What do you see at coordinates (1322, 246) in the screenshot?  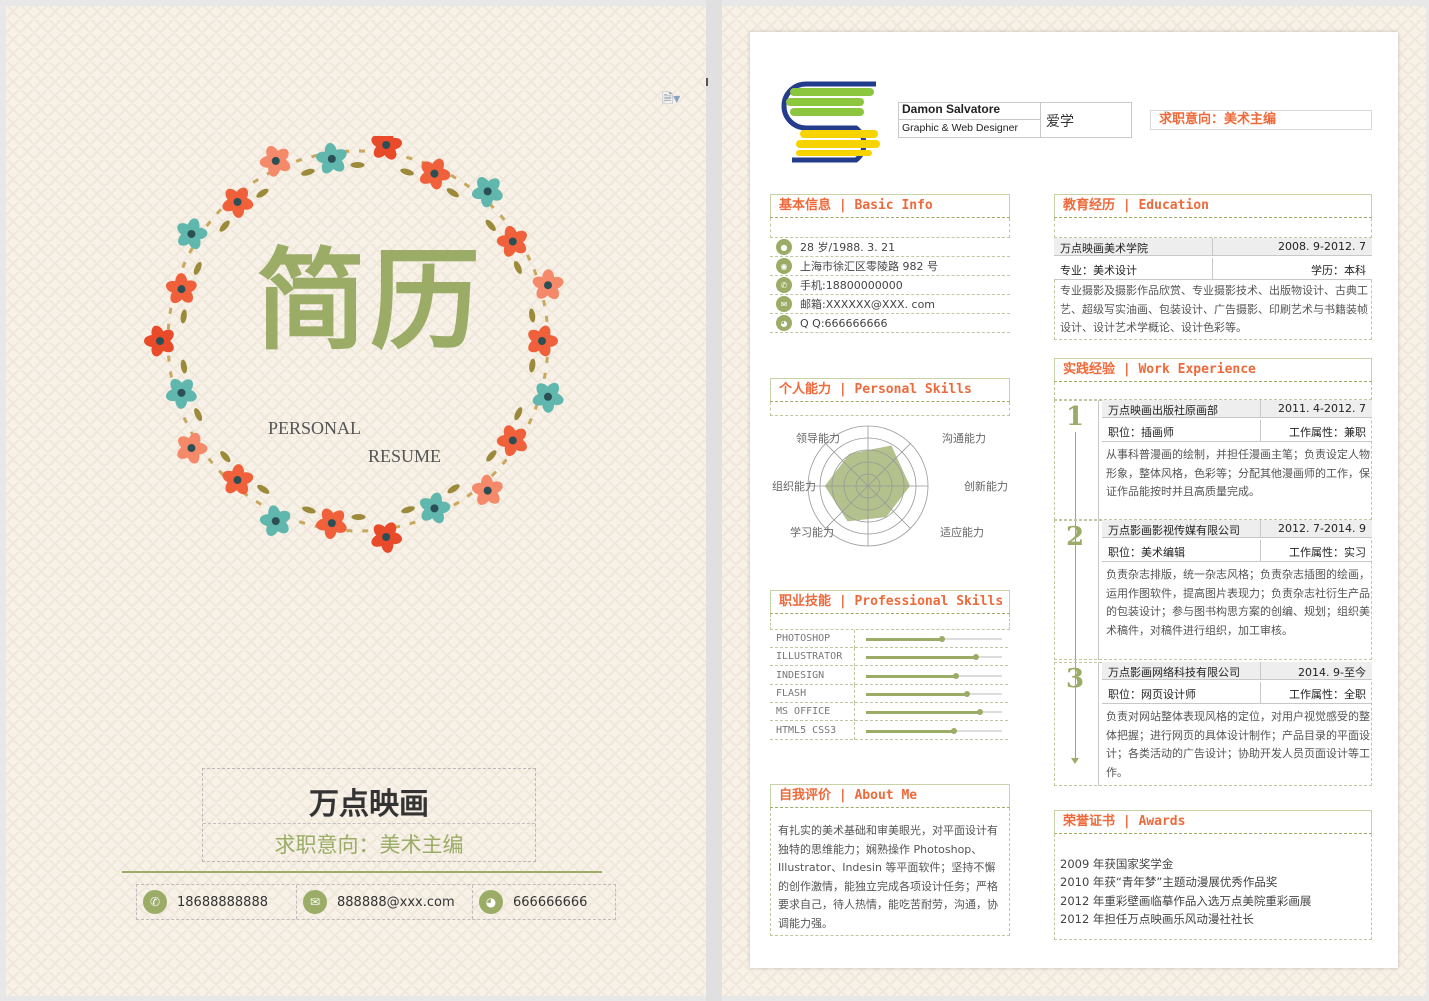 I see `education-period: 2008. 9-2012. 7` at bounding box center [1322, 246].